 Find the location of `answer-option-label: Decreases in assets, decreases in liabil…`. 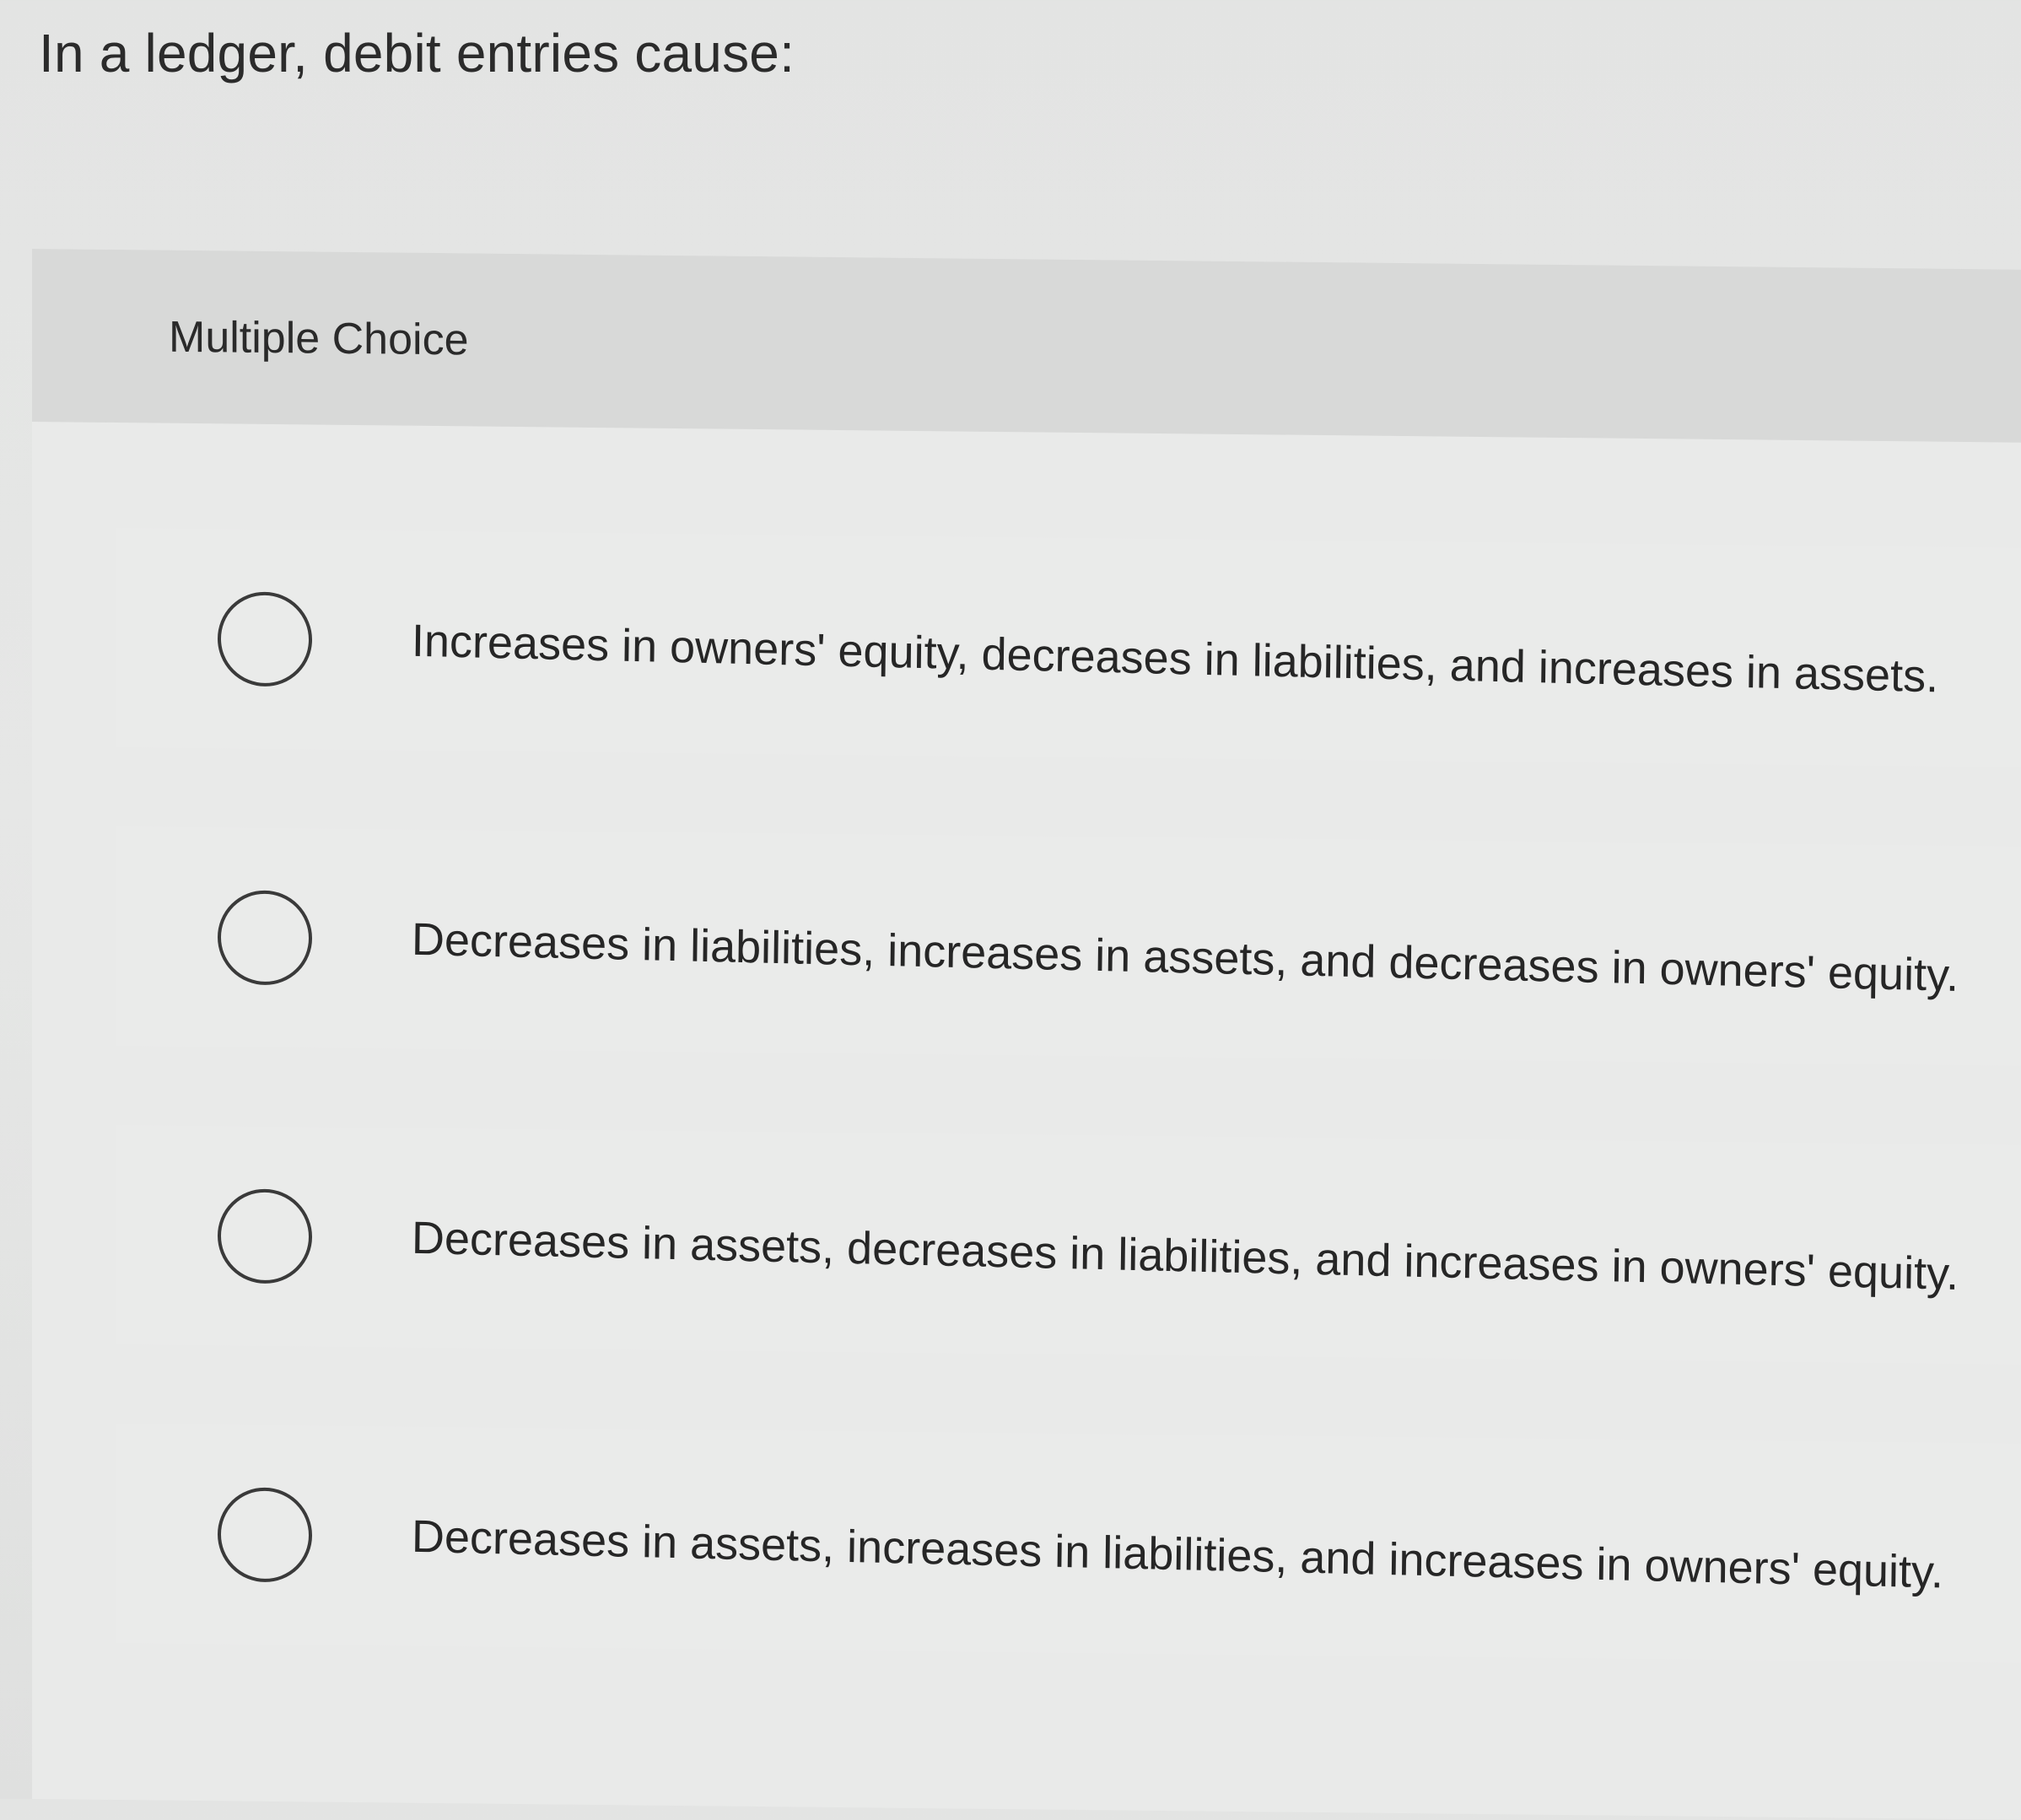

answer-option-label: Decreases in assets, decreases in liabil… is located at coordinates (1185, 1256).